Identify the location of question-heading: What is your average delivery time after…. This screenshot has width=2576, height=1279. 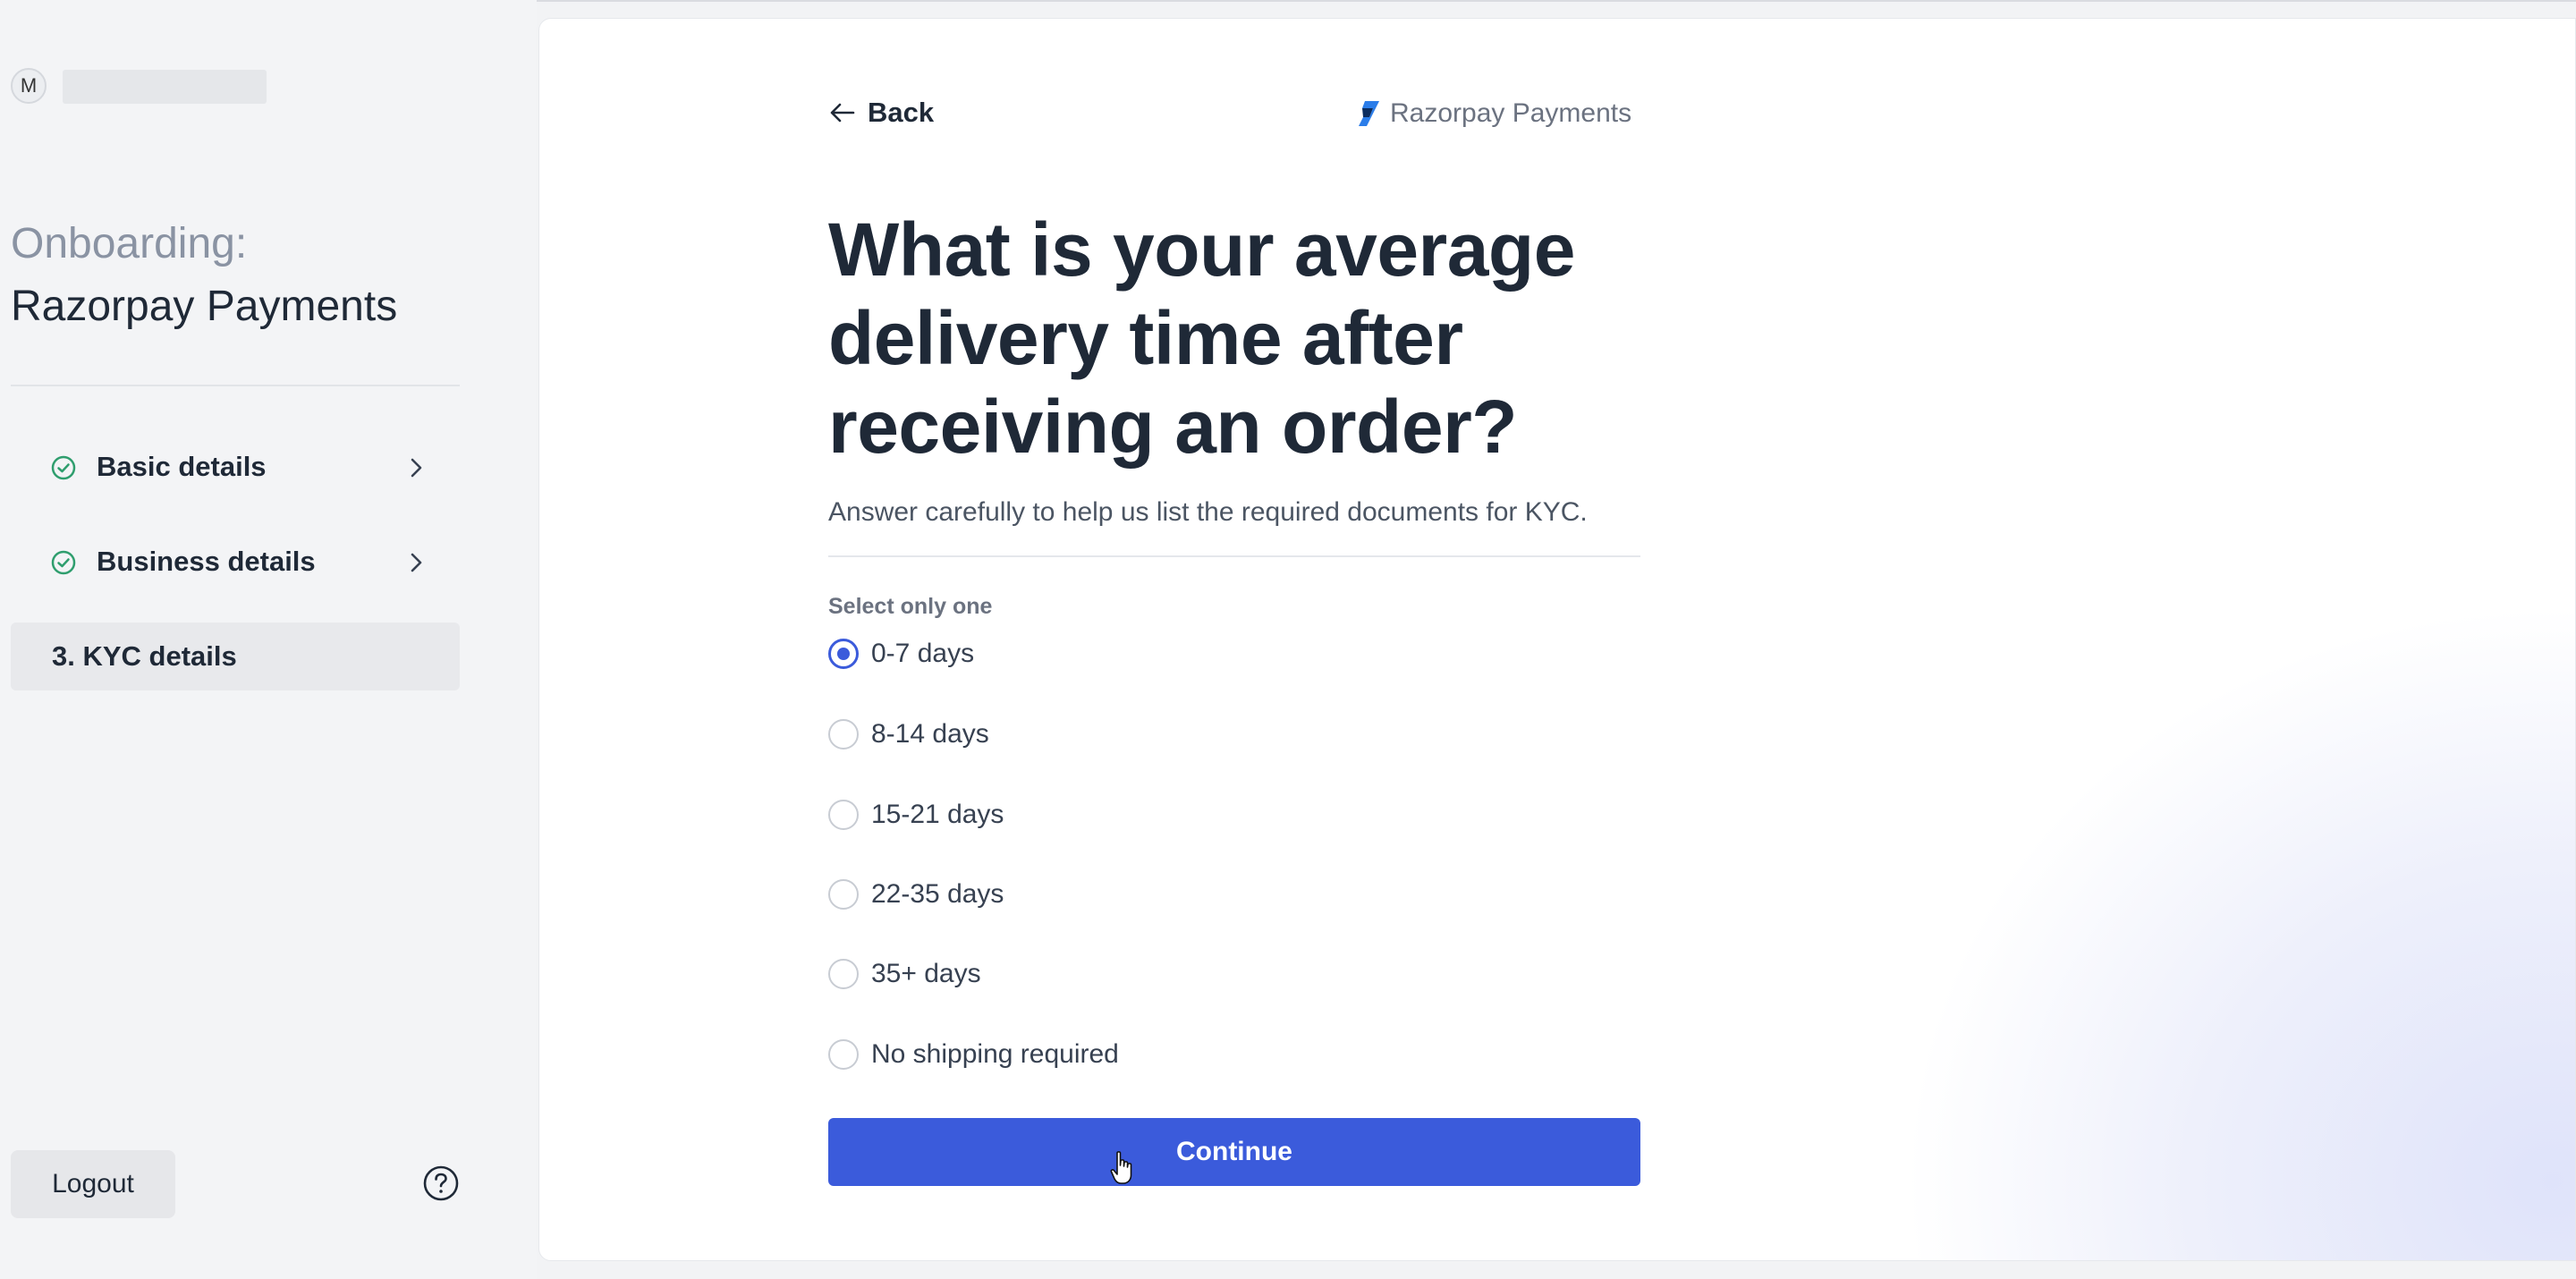
(1201, 338).